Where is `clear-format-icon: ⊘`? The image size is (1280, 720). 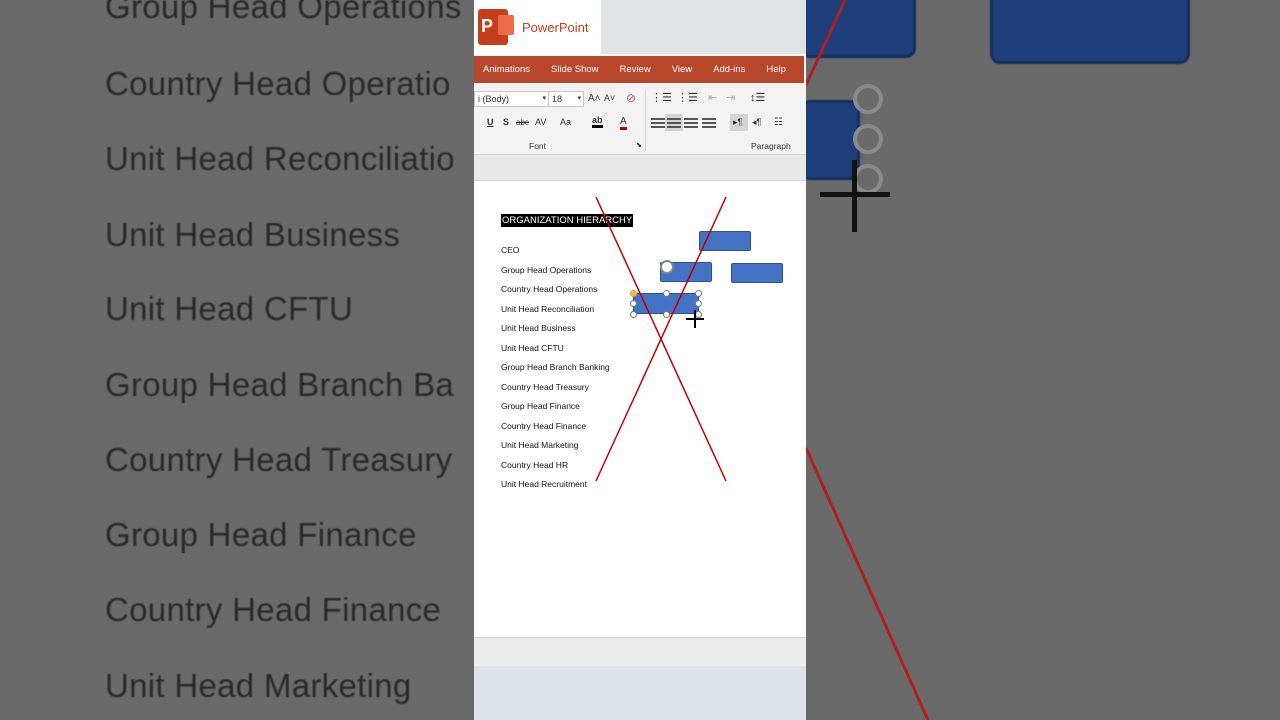 clear-format-icon: ⊘ is located at coordinates (631, 98).